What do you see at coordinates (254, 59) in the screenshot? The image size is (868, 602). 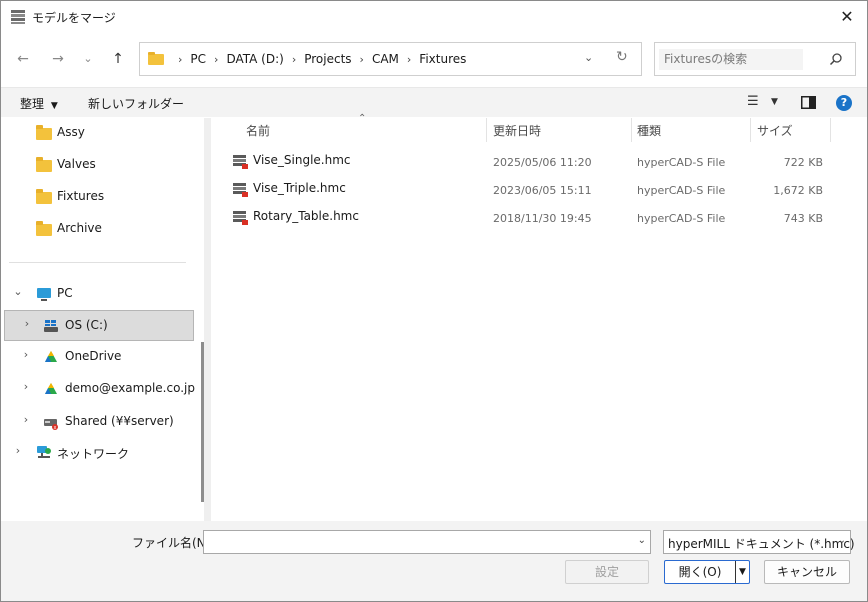 I see `breadcrumb-item: DATA (D:)` at bounding box center [254, 59].